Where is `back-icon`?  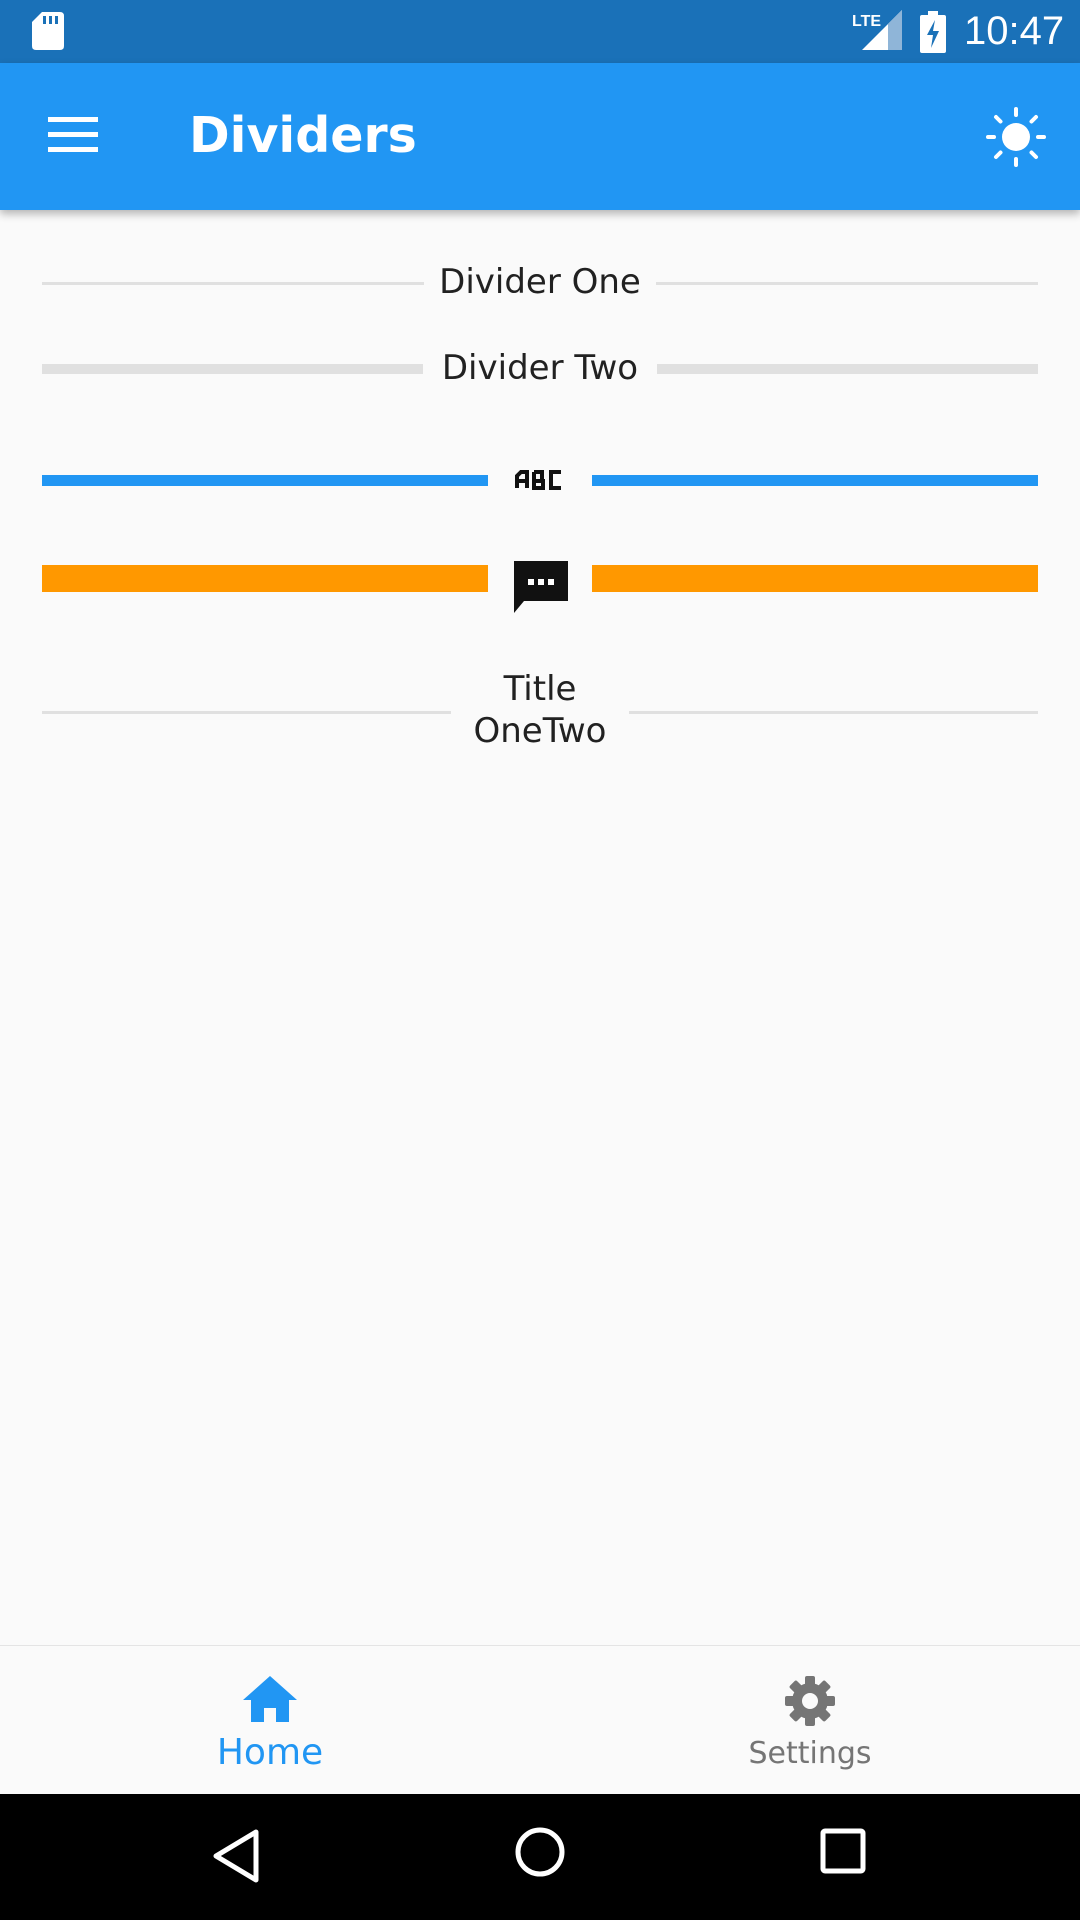 back-icon is located at coordinates (236, 1858).